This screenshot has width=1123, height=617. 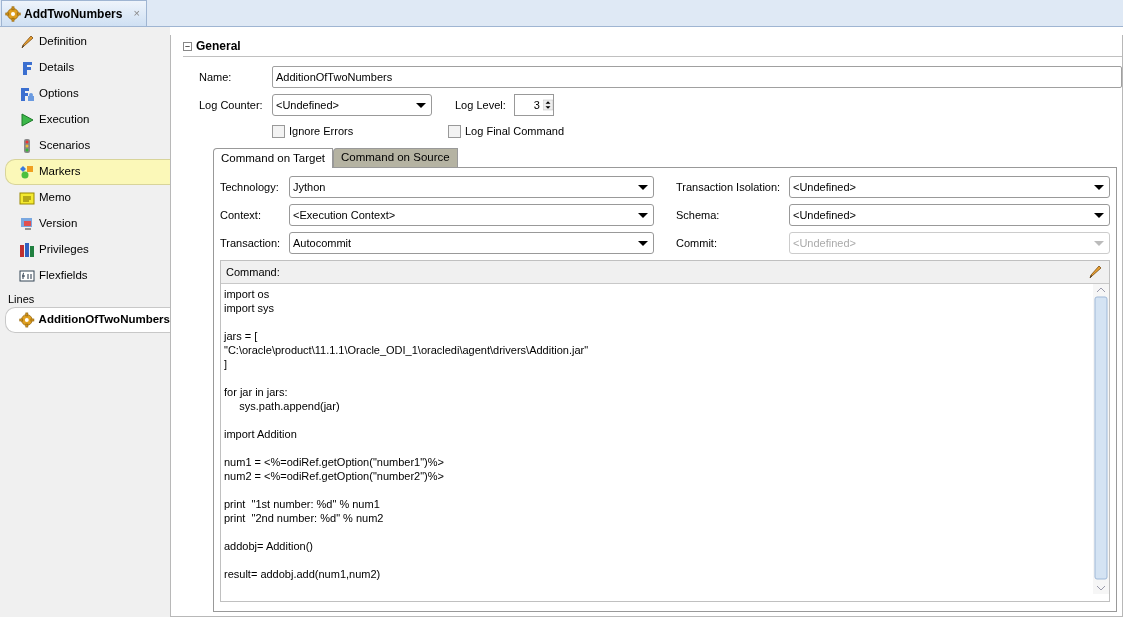 I want to click on sidebar-item: Memo, so click(x=87, y=198).